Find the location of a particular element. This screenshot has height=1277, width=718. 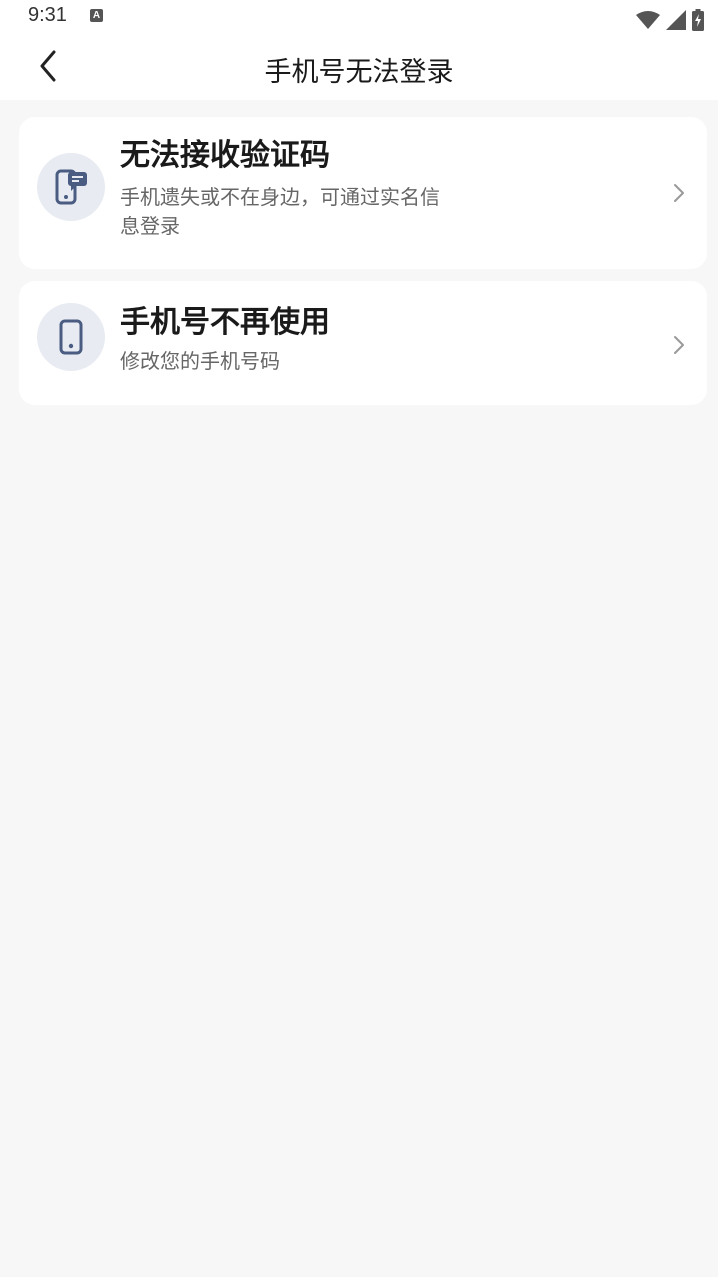

status-bar: 9:31 A is located at coordinates (359, 18).